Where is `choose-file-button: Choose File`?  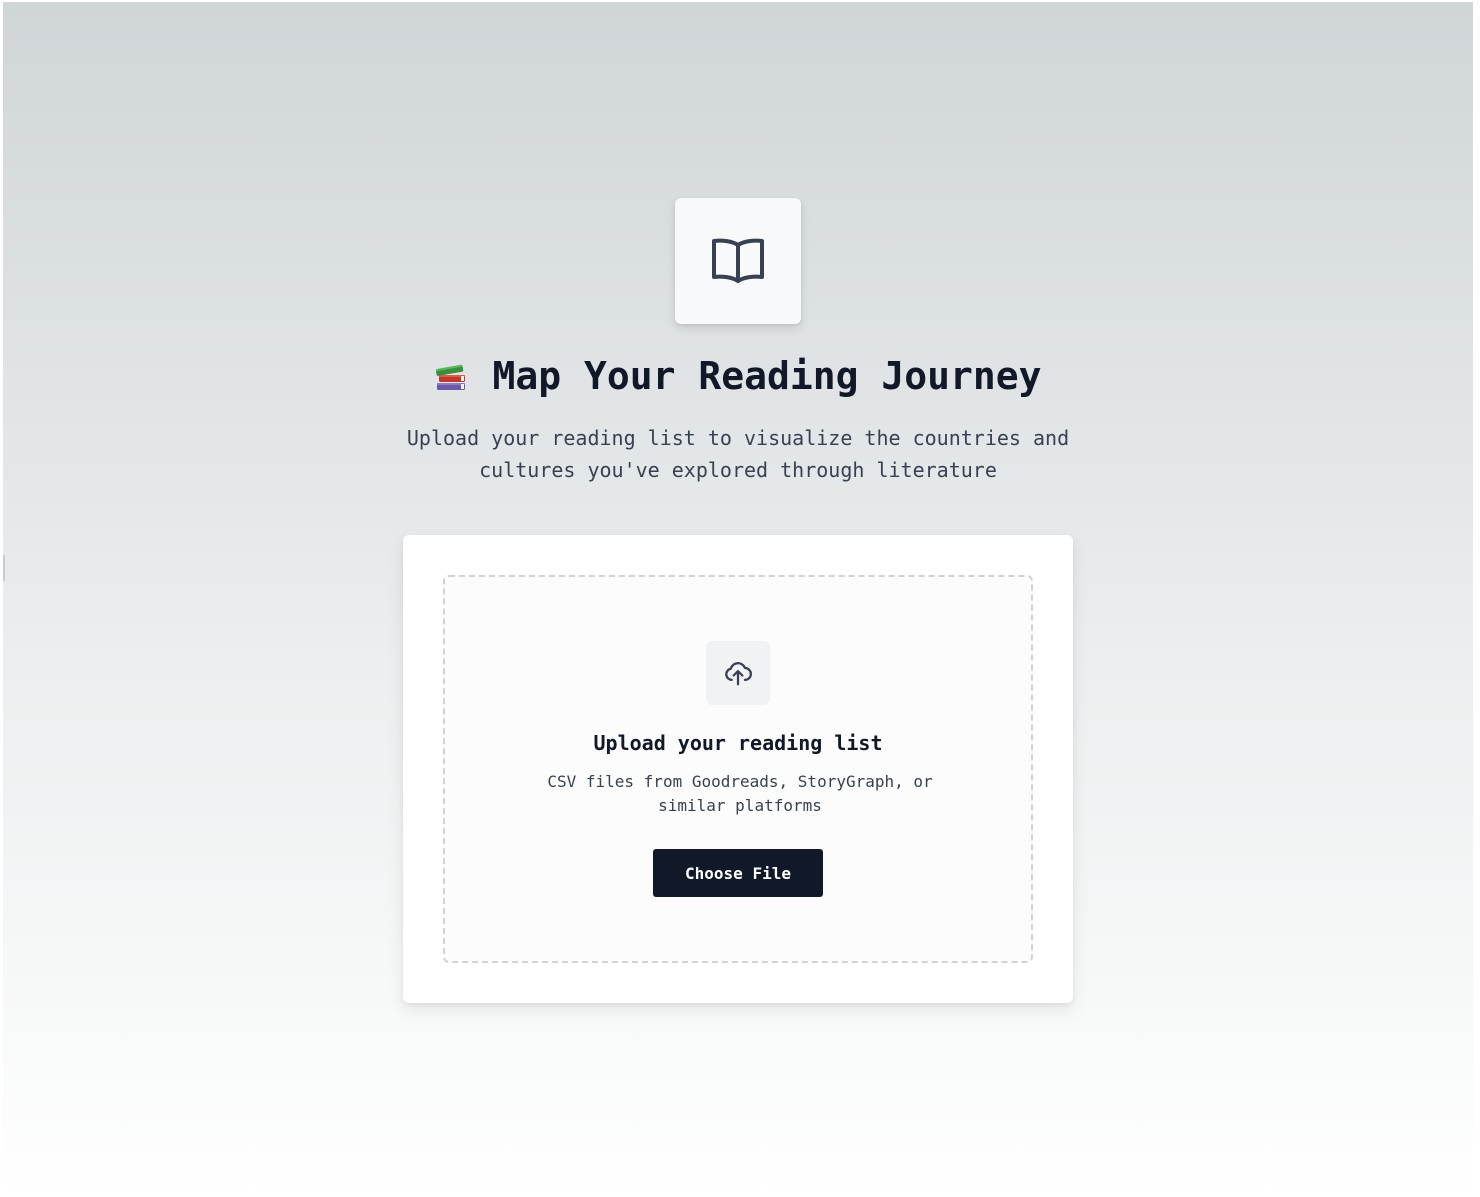
choose-file-button: Choose File is located at coordinates (738, 873).